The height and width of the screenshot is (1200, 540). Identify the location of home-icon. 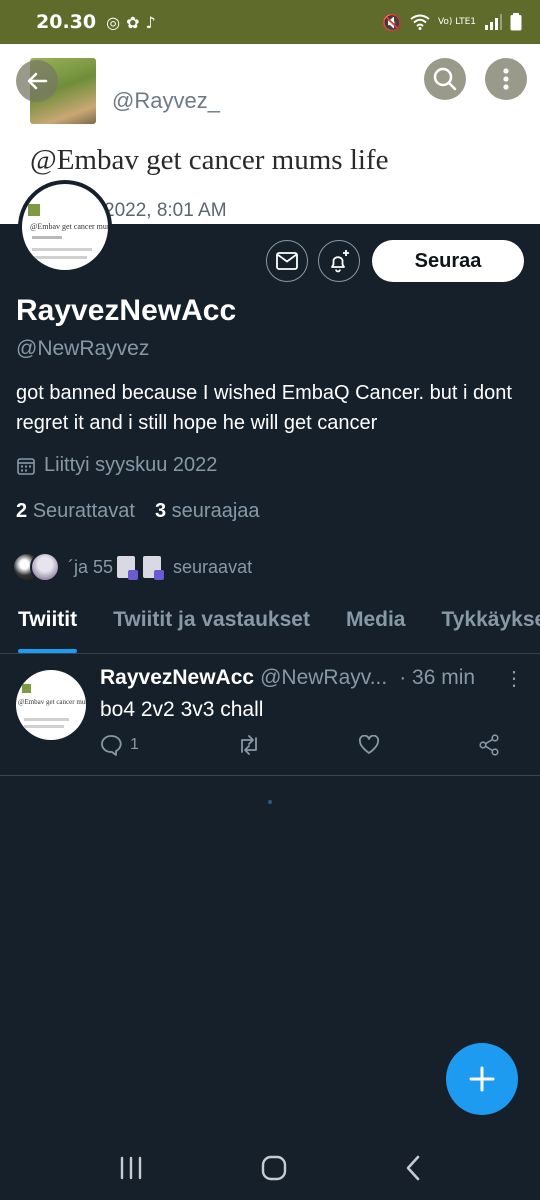
(274, 1168).